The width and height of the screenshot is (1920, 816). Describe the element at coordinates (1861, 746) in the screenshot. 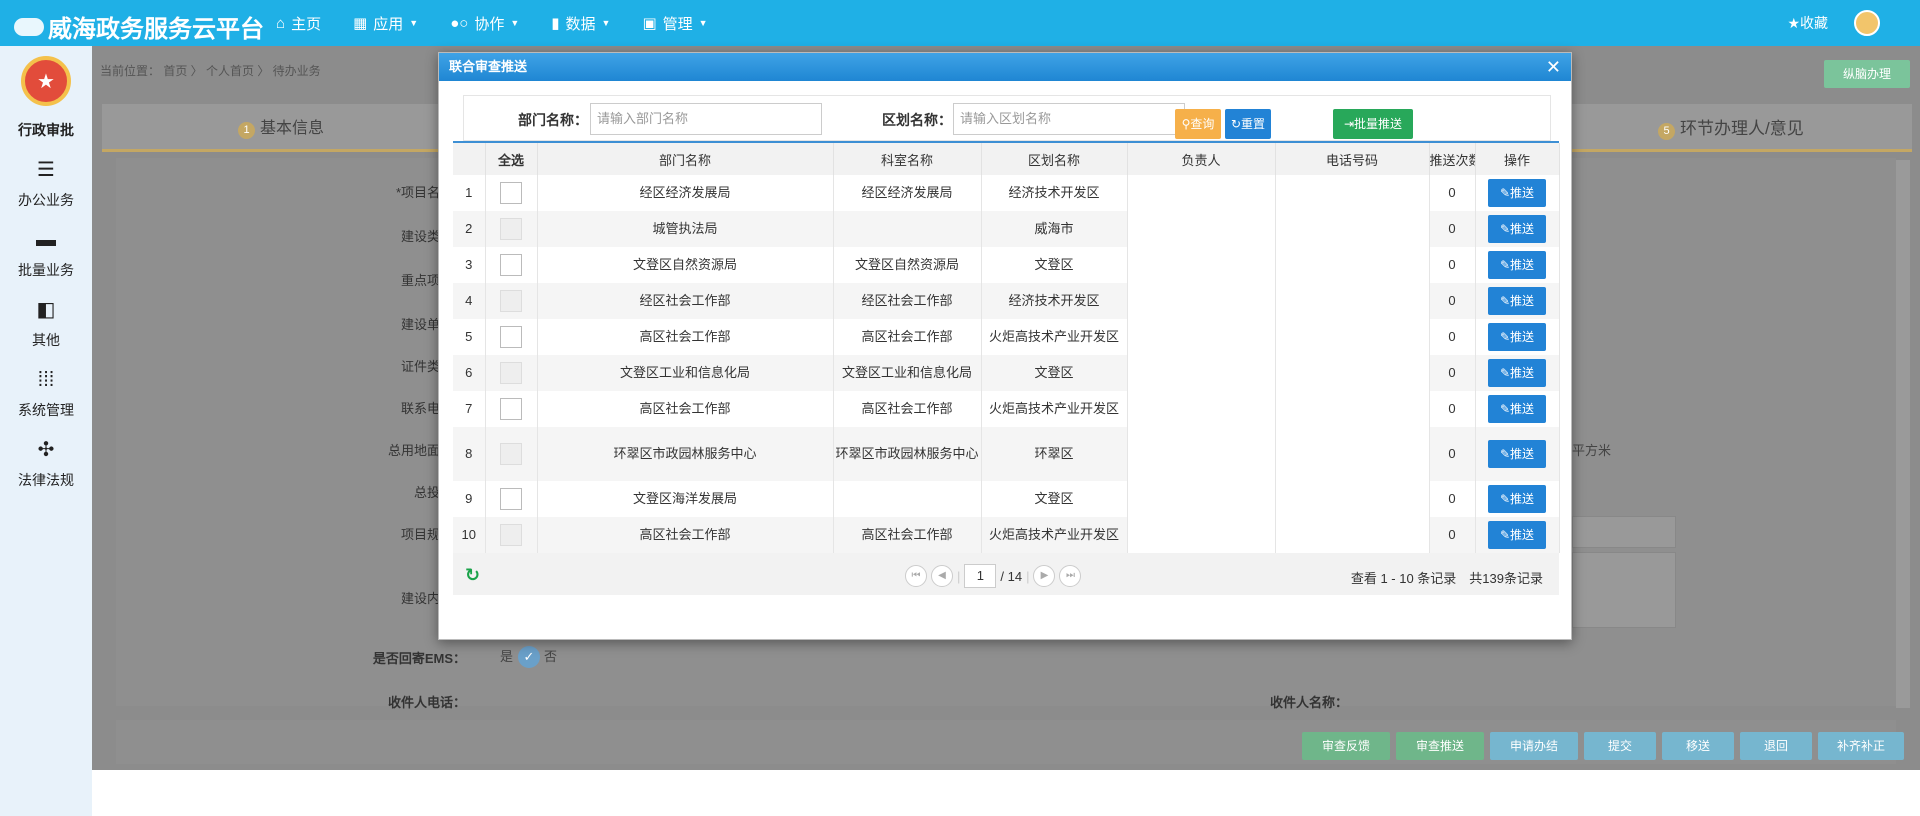

I see `supplement-button: 补齐补正` at that location.